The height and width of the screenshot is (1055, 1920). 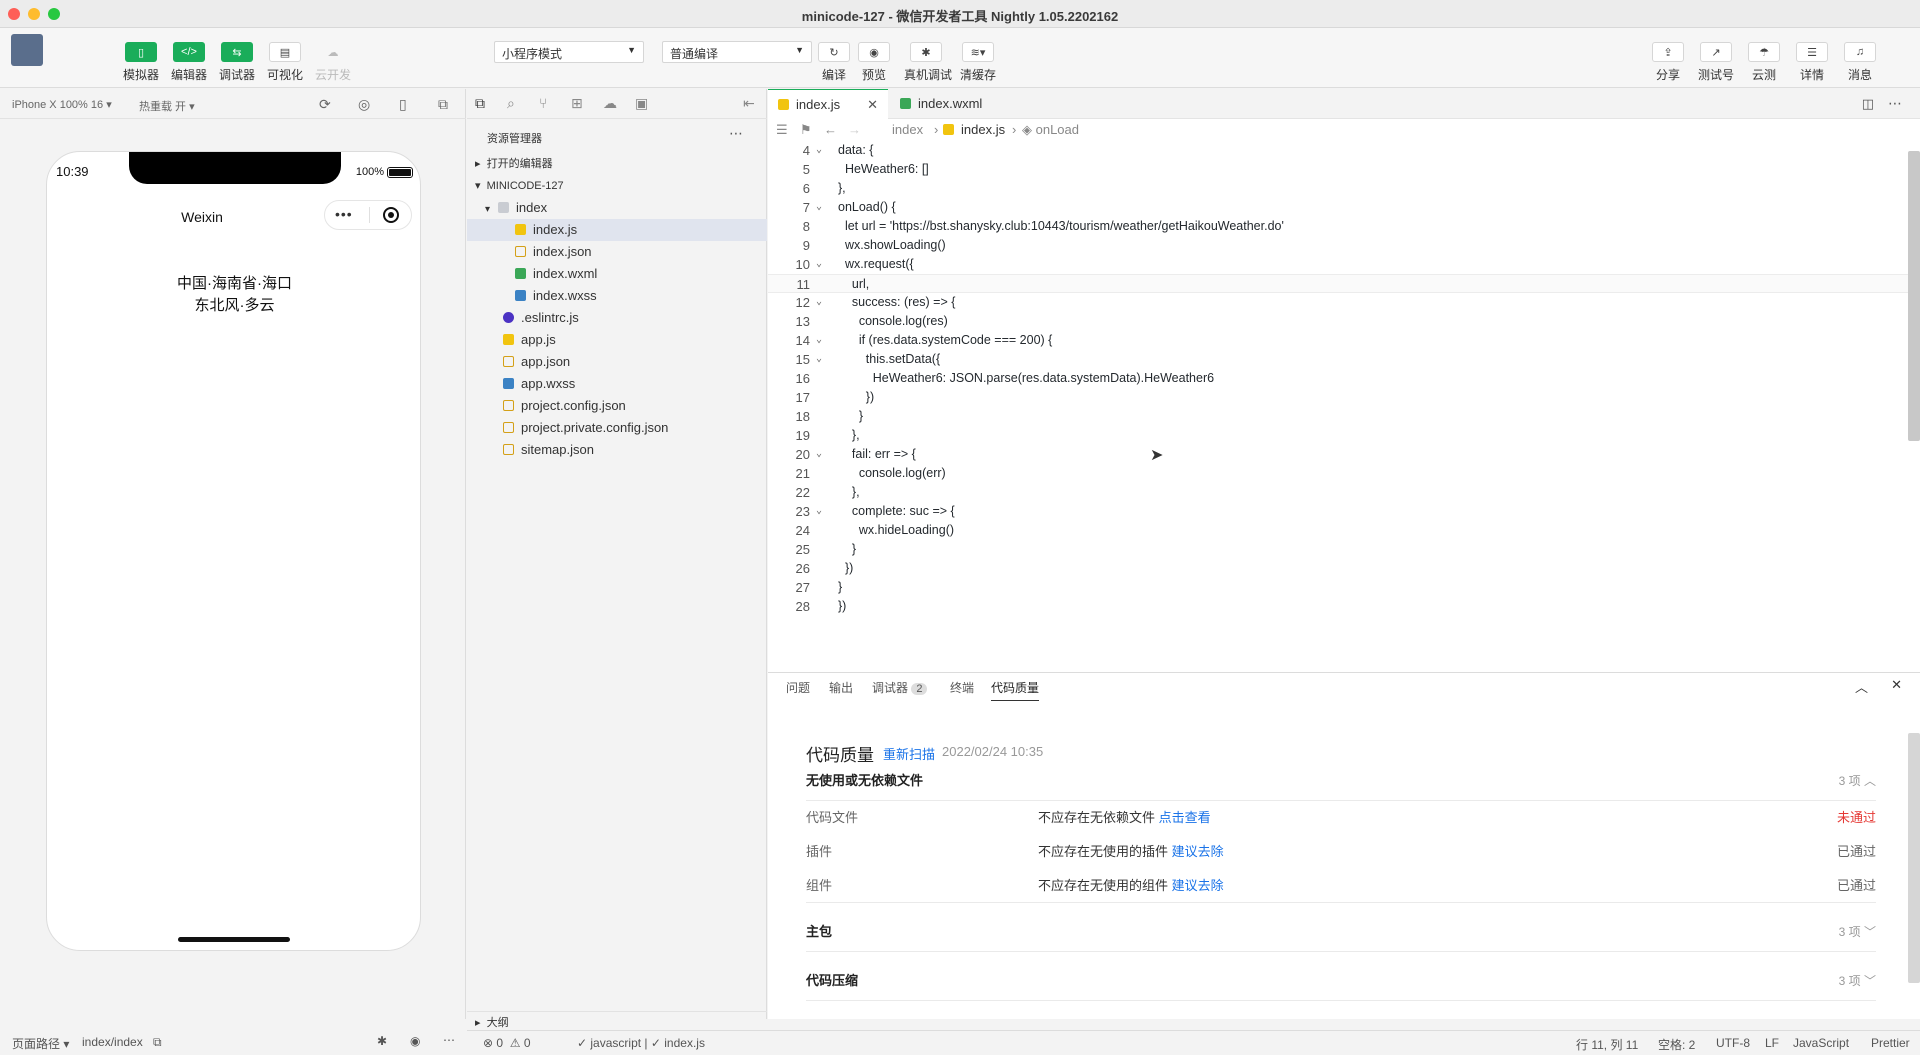 What do you see at coordinates (950, 104) in the screenshot?
I see `tab-index-wxml: index.wxml` at bounding box center [950, 104].